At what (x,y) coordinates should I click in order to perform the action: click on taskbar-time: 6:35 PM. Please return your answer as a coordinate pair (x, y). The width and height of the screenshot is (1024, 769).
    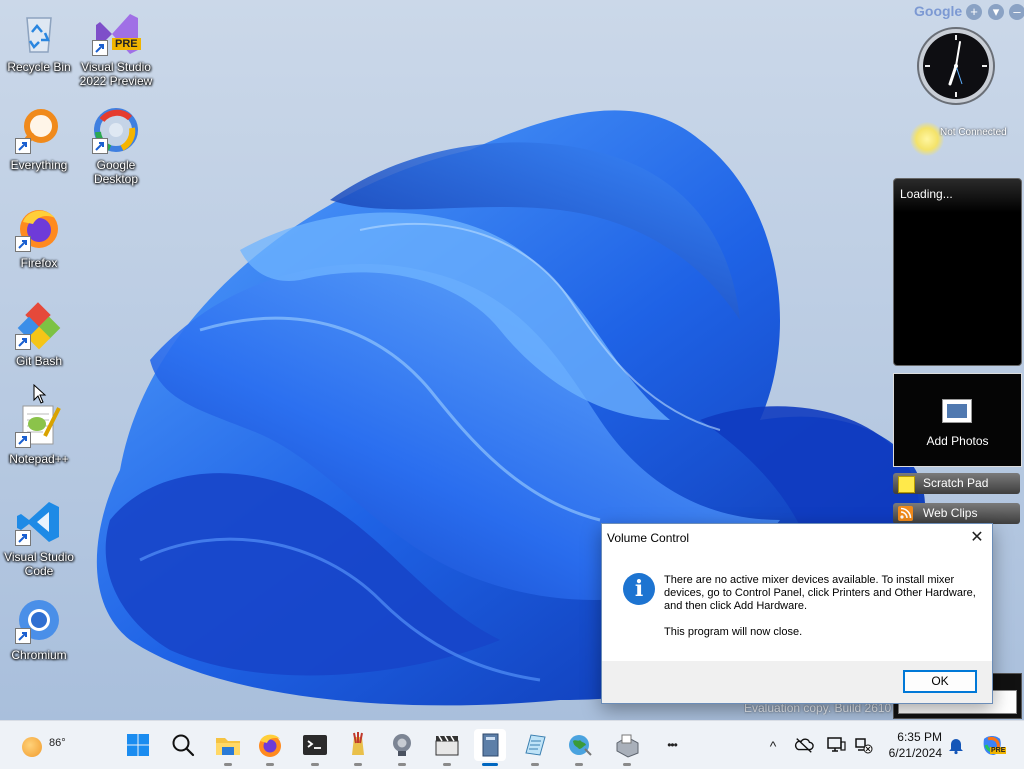
    Looking at the image, I should click on (919, 737).